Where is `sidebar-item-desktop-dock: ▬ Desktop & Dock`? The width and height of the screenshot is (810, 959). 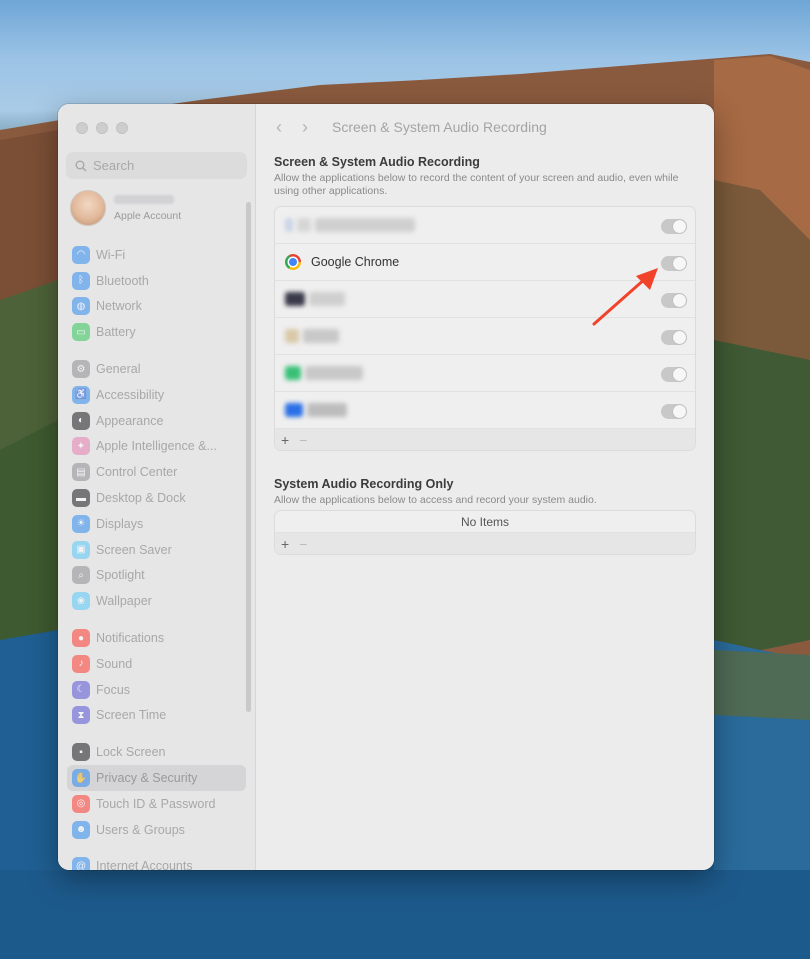 sidebar-item-desktop-dock: ▬ Desktop & Dock is located at coordinates (156, 498).